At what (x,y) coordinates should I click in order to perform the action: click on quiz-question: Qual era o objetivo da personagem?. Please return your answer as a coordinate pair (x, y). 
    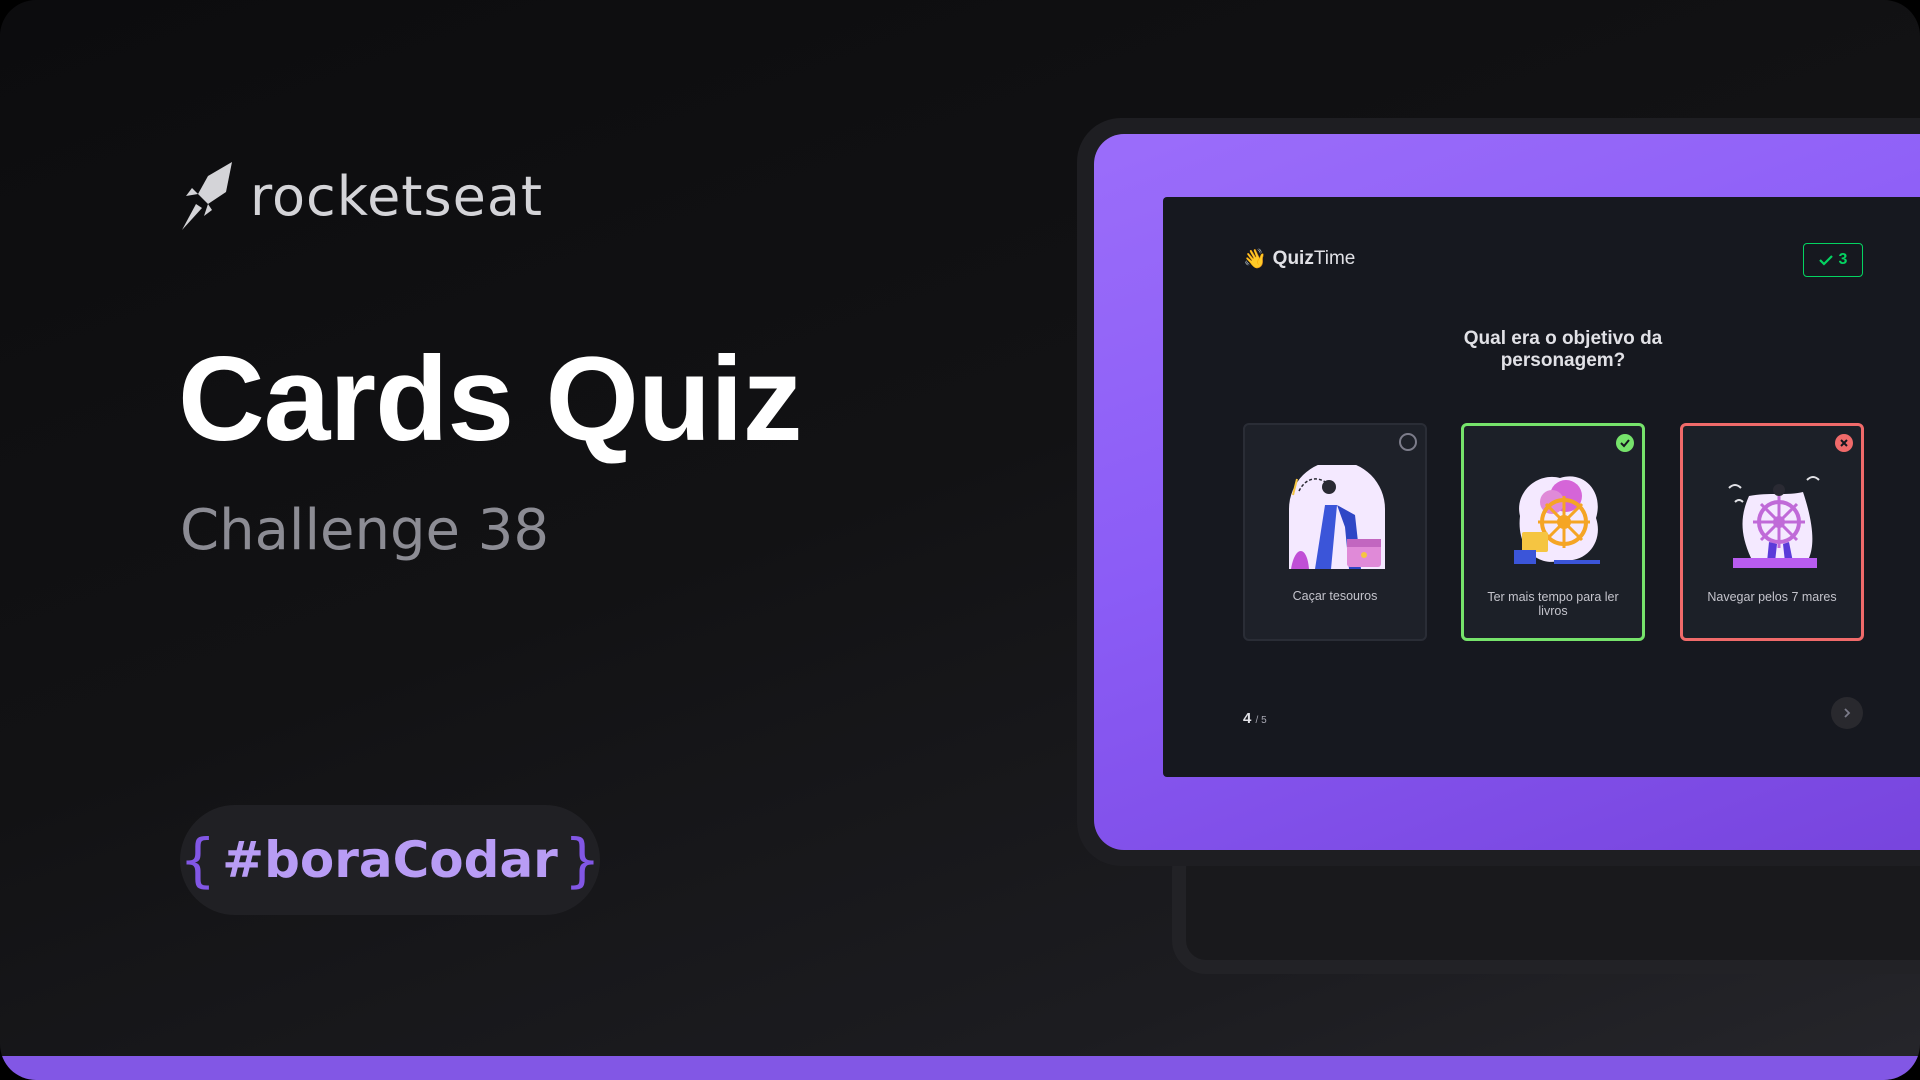
    Looking at the image, I should click on (1563, 349).